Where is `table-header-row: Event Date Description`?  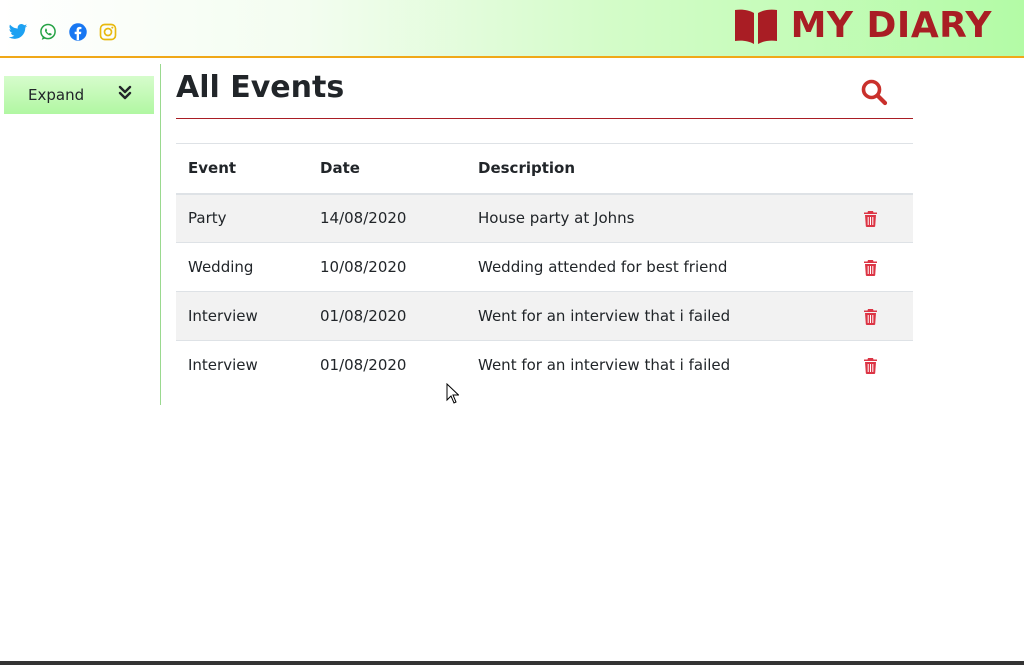 table-header-row: Event Date Description is located at coordinates (544, 168).